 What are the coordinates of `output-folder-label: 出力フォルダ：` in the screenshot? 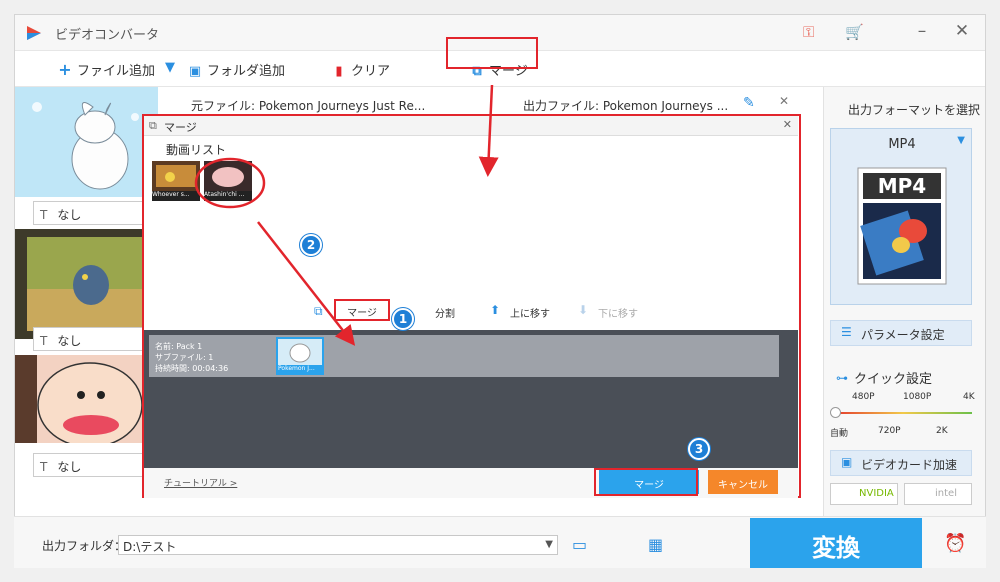 It's located at (84, 546).